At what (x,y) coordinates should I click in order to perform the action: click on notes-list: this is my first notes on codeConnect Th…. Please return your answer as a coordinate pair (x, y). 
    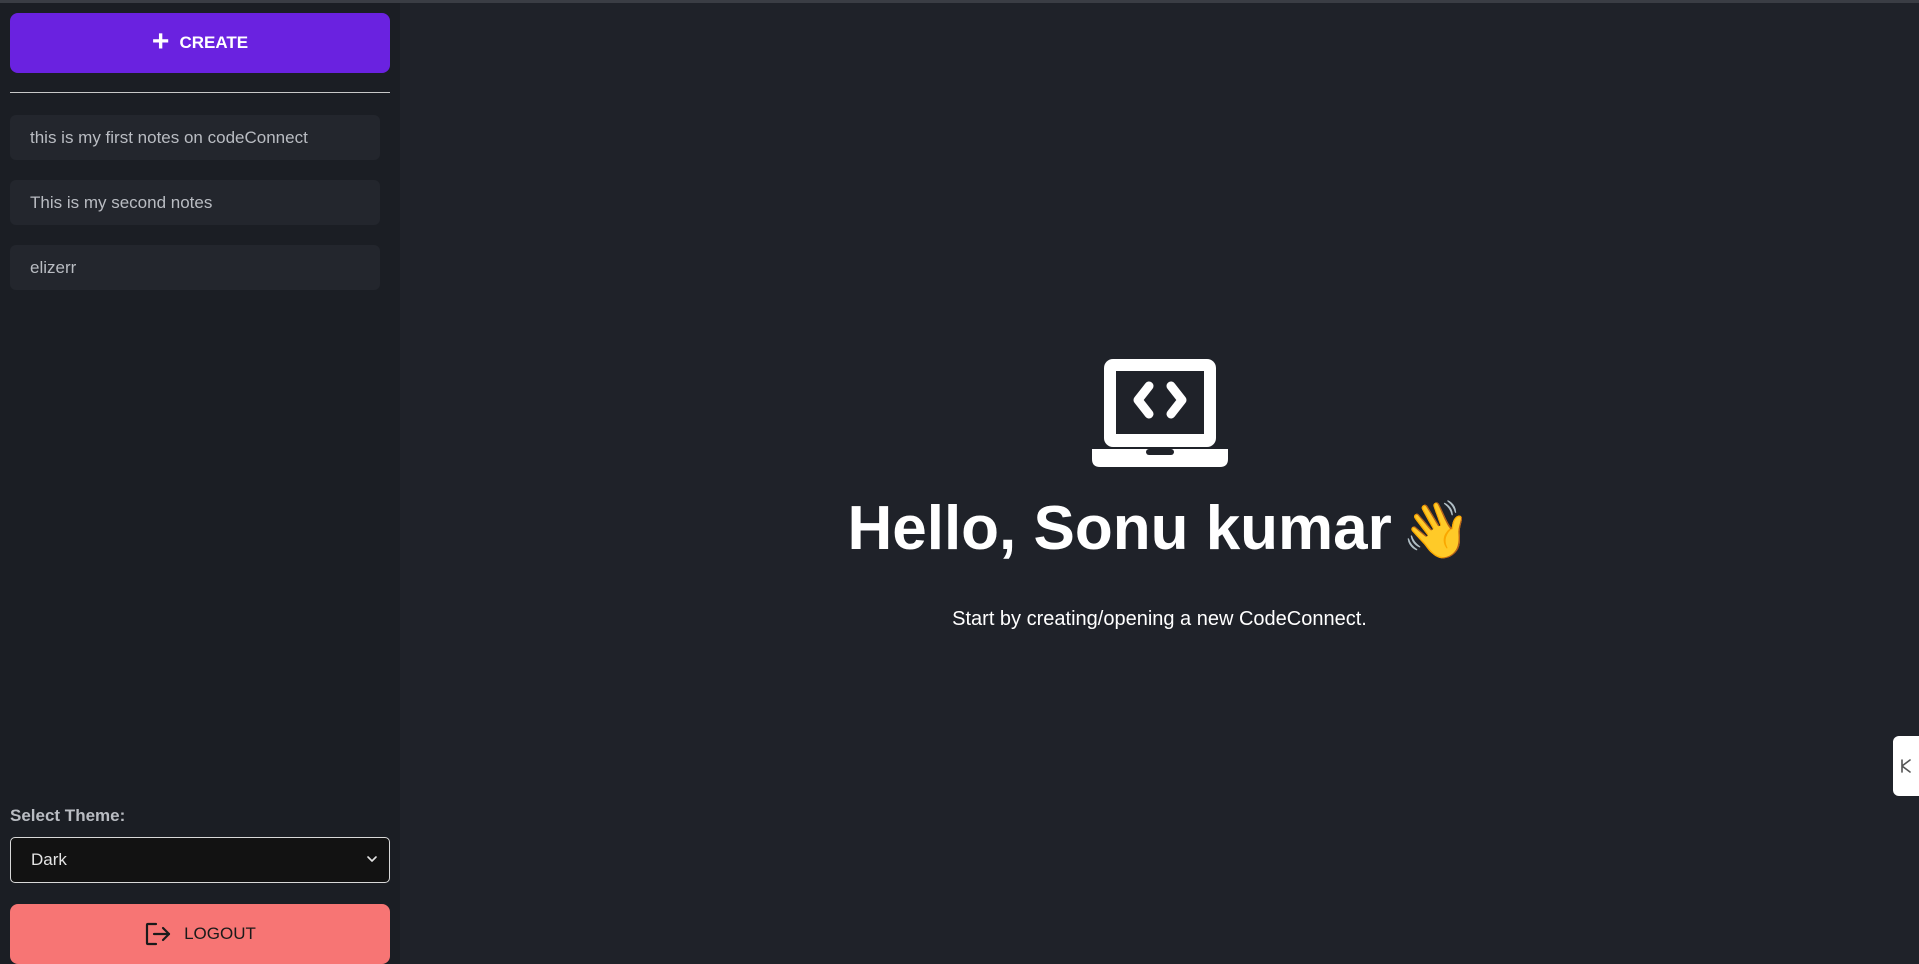
    Looking at the image, I should click on (195, 212).